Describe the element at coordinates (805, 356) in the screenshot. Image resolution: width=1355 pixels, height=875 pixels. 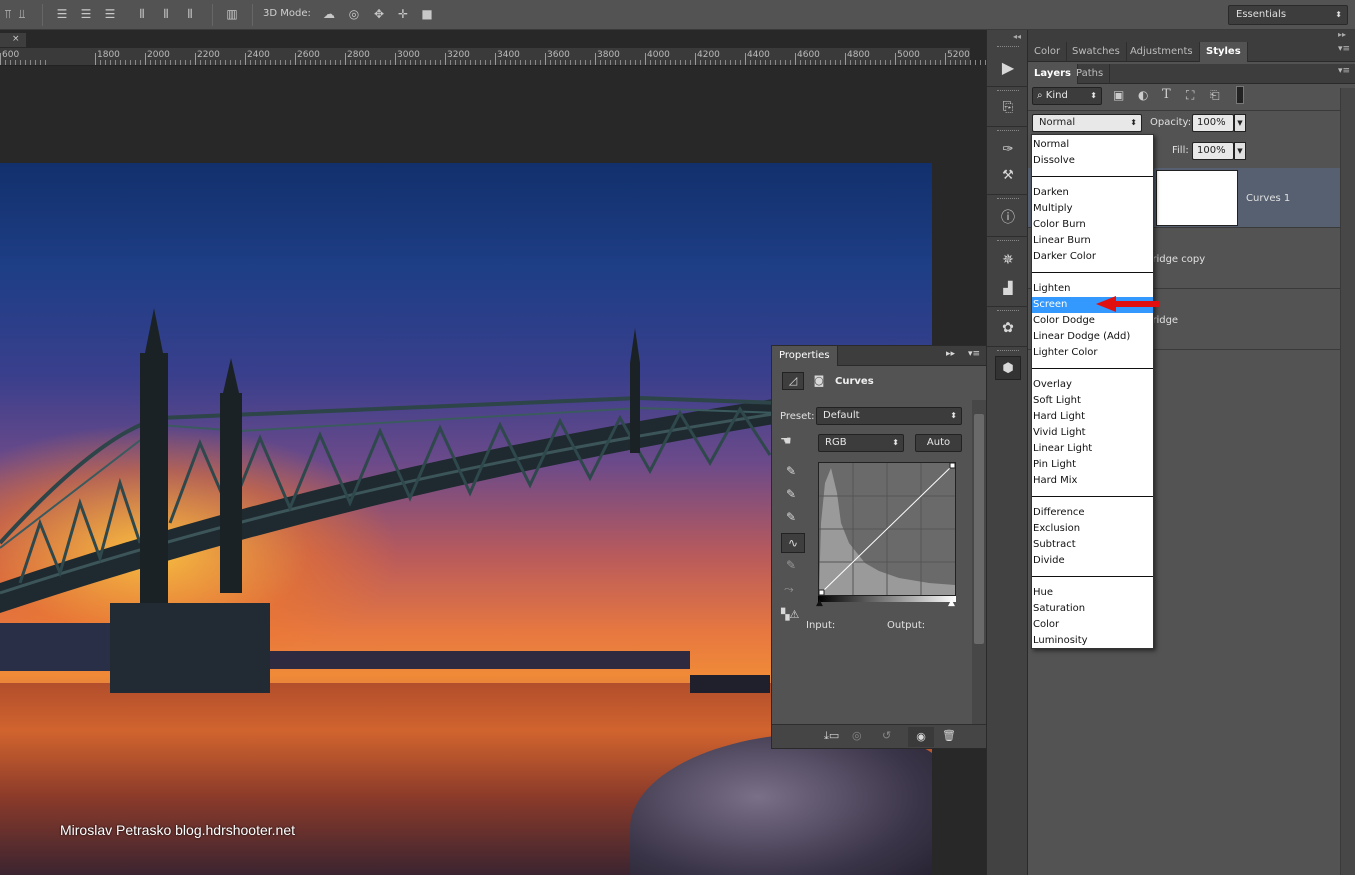
I see `tab-properties: Properties` at that location.